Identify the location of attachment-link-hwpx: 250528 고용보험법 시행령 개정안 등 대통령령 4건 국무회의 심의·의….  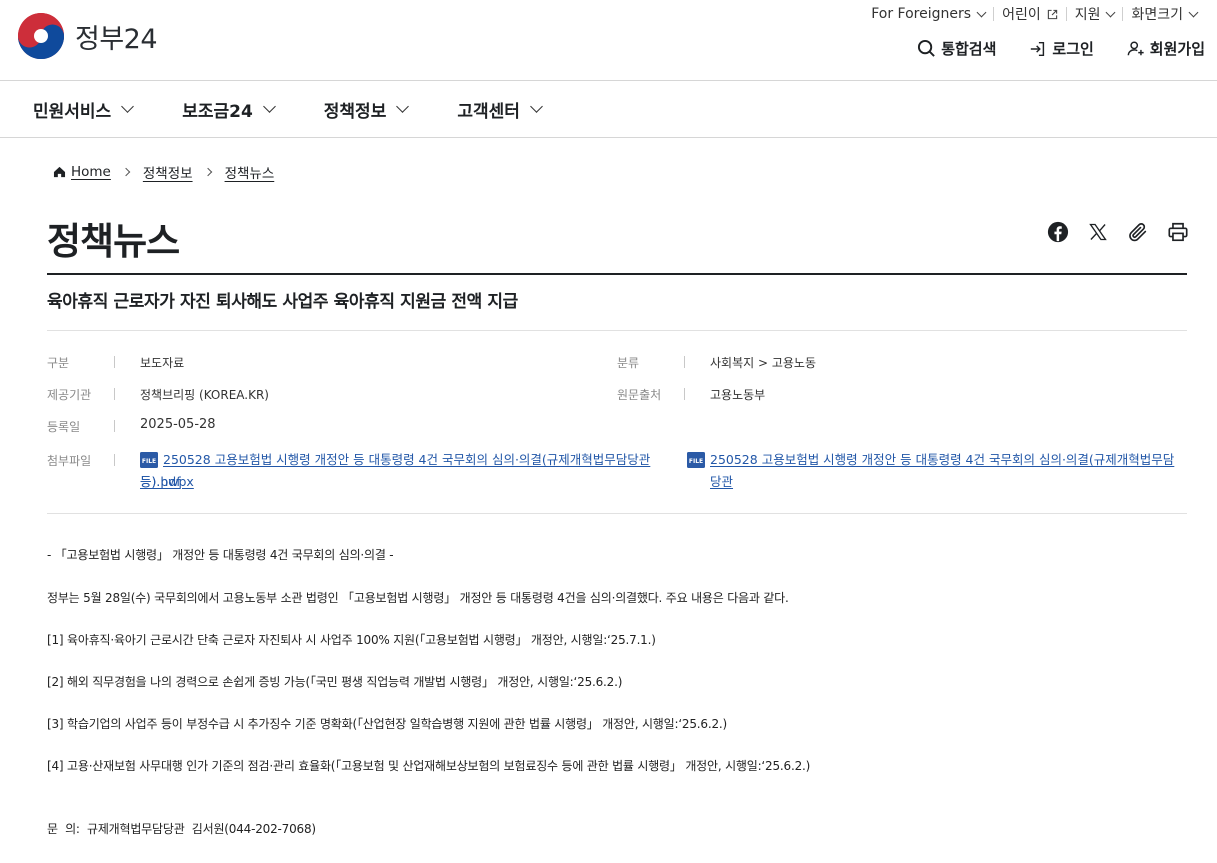
(412, 471).